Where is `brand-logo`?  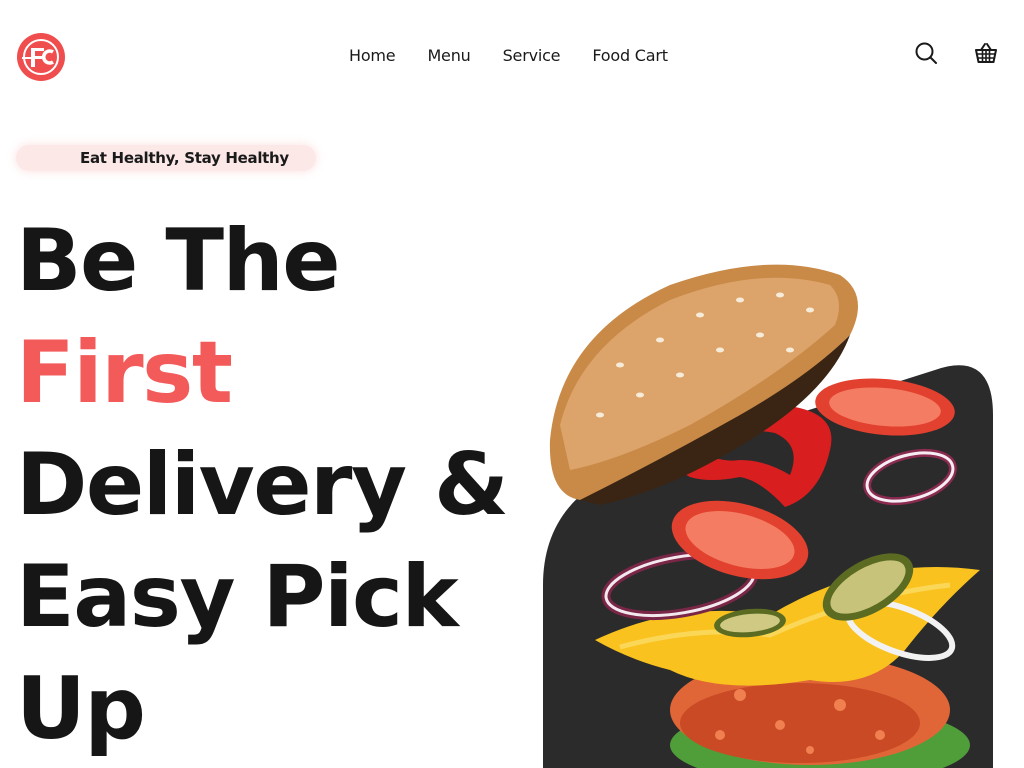 brand-logo is located at coordinates (41, 57).